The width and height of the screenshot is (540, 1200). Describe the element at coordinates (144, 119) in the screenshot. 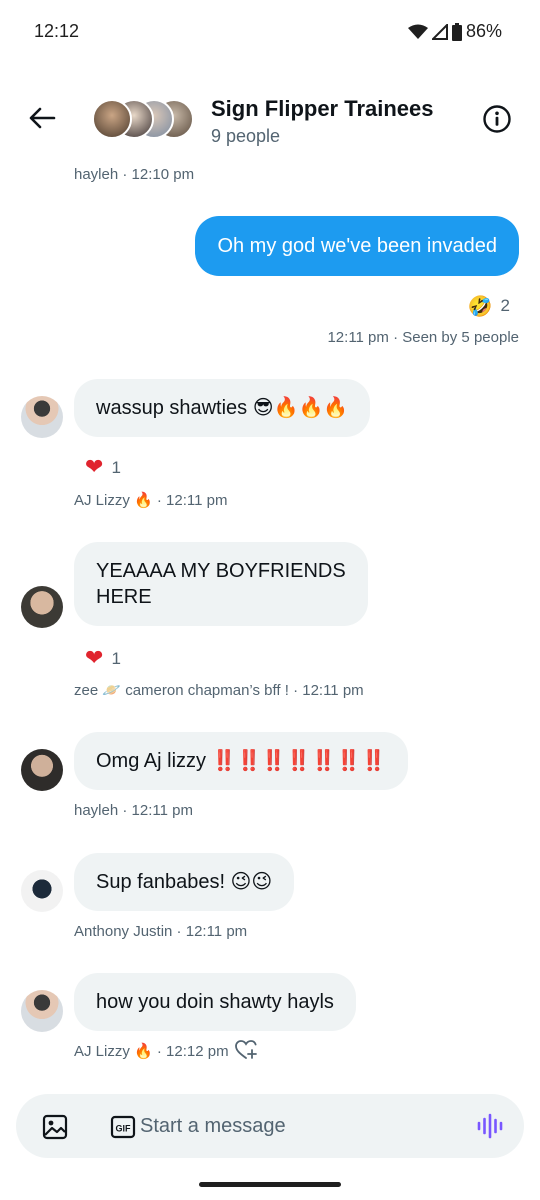

I see `group-avatars` at that location.